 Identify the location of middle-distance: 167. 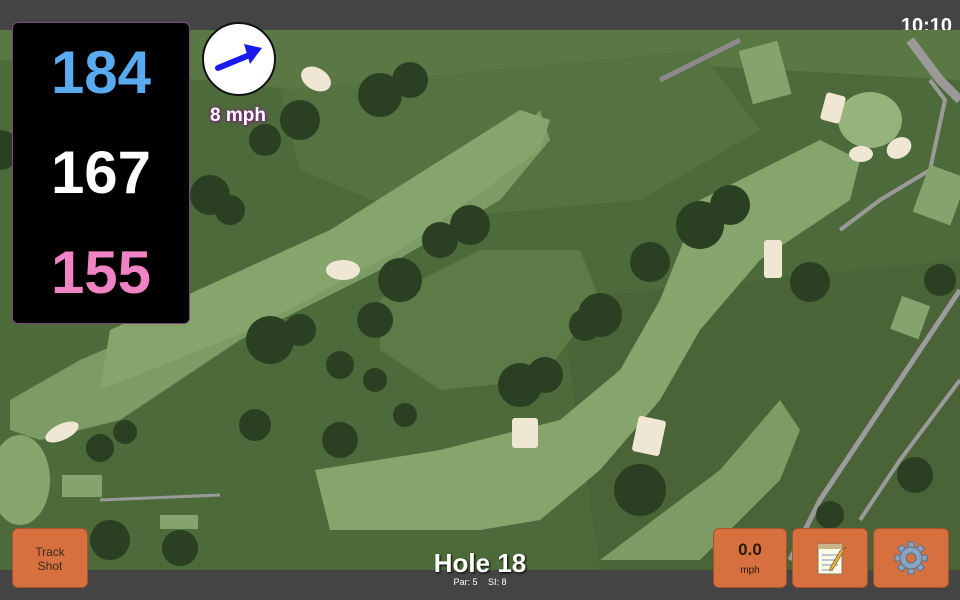
(101, 172).